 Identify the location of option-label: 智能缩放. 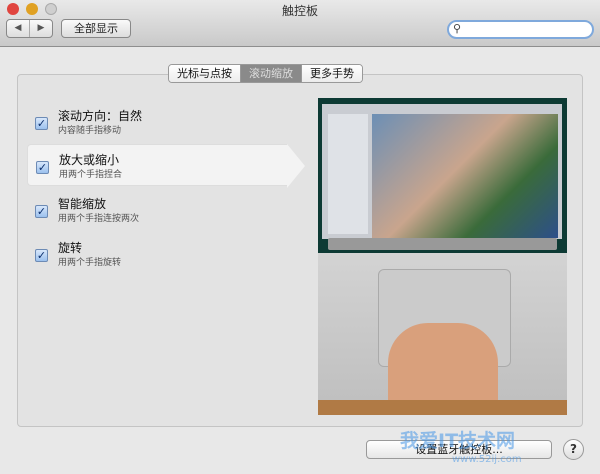
(82, 204).